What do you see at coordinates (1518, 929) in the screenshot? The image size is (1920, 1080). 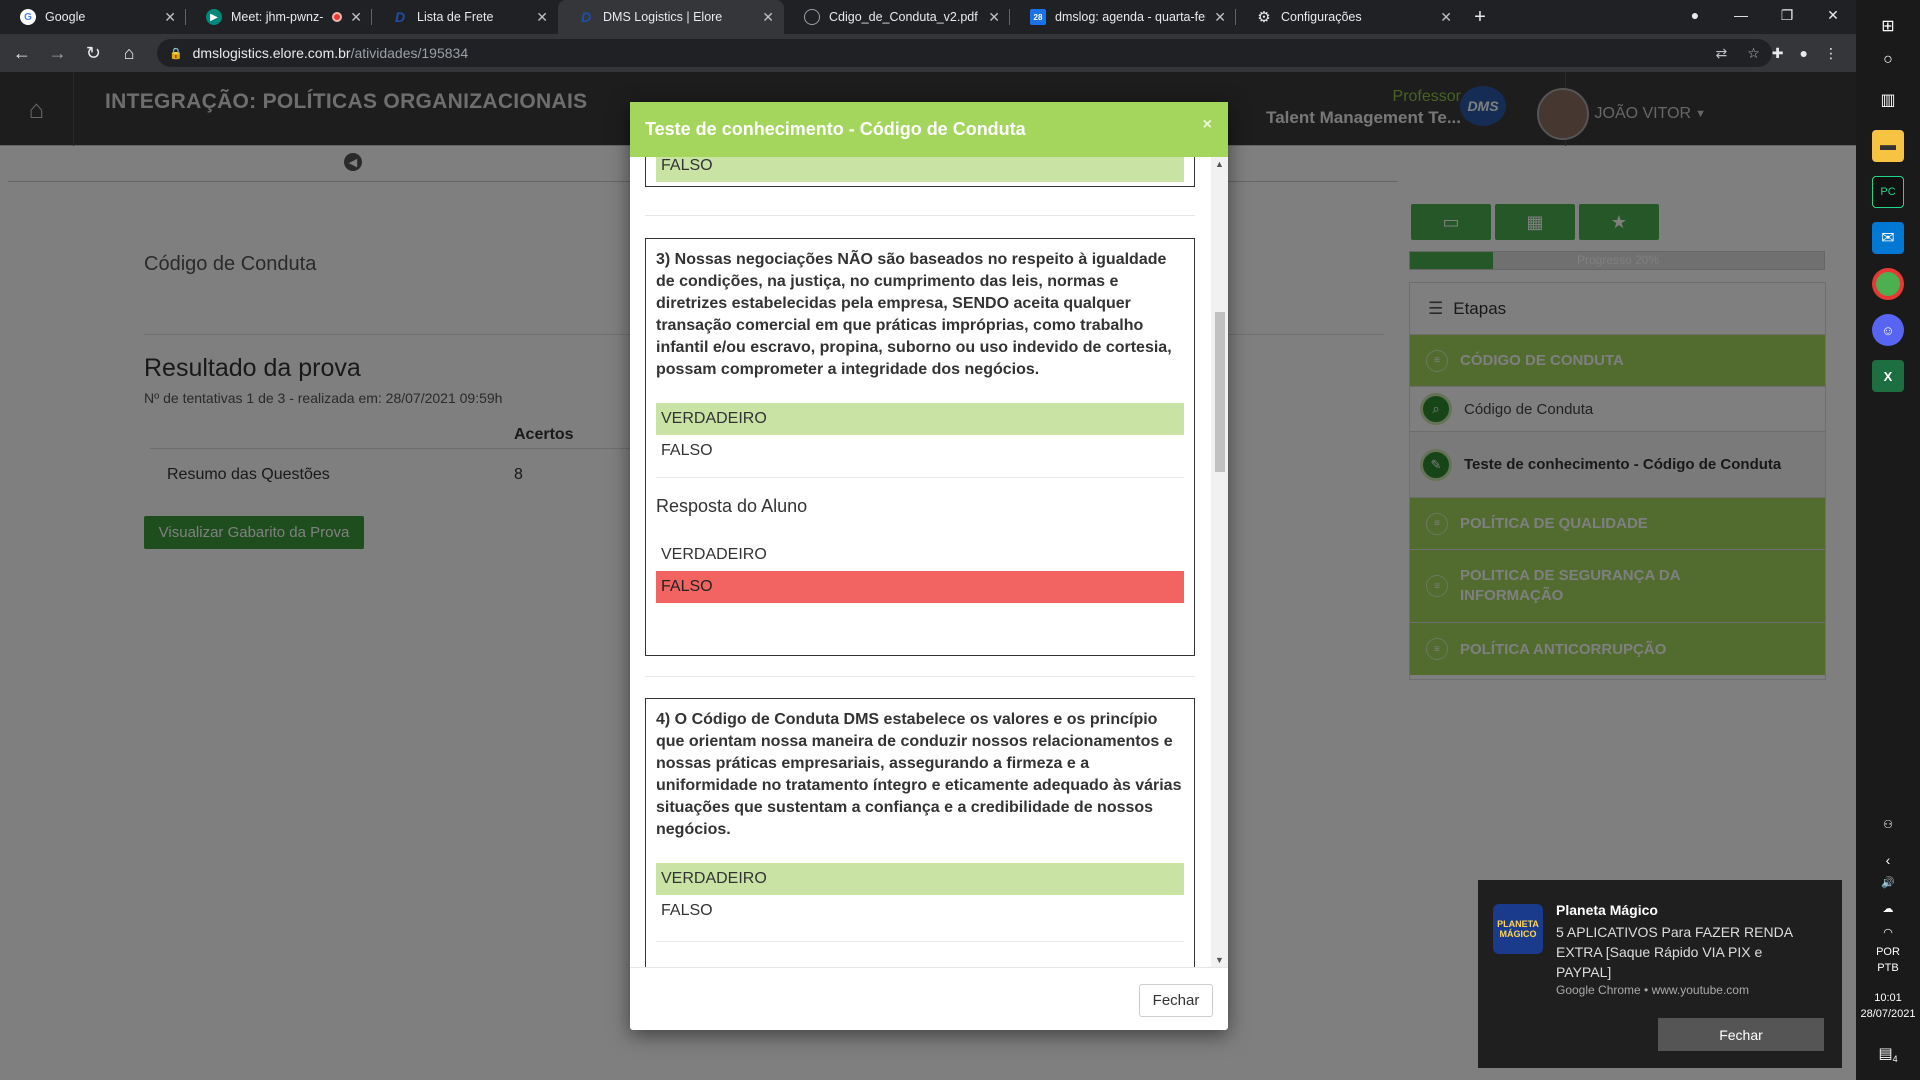 I see `planeta-magico-icon: PLANETA MÁGICO` at bounding box center [1518, 929].